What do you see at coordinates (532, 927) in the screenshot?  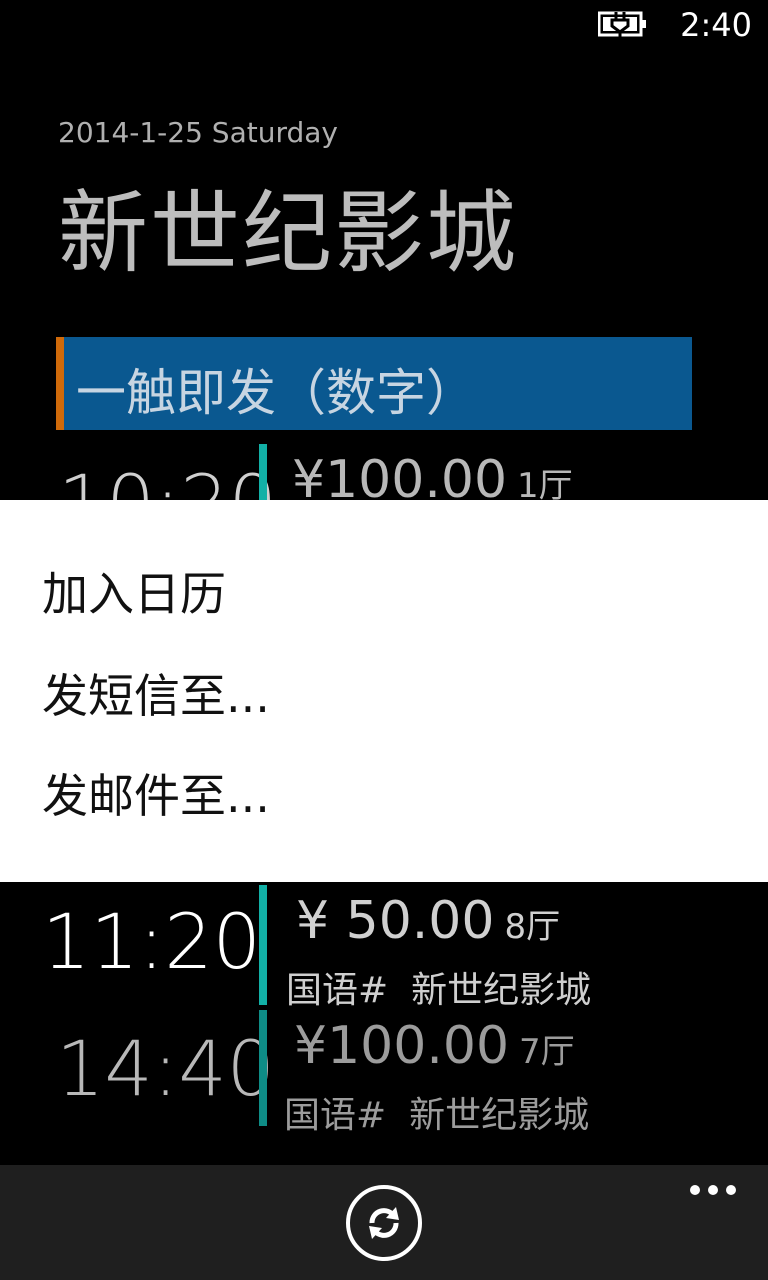 I see `showtime-hall: 8厅` at bounding box center [532, 927].